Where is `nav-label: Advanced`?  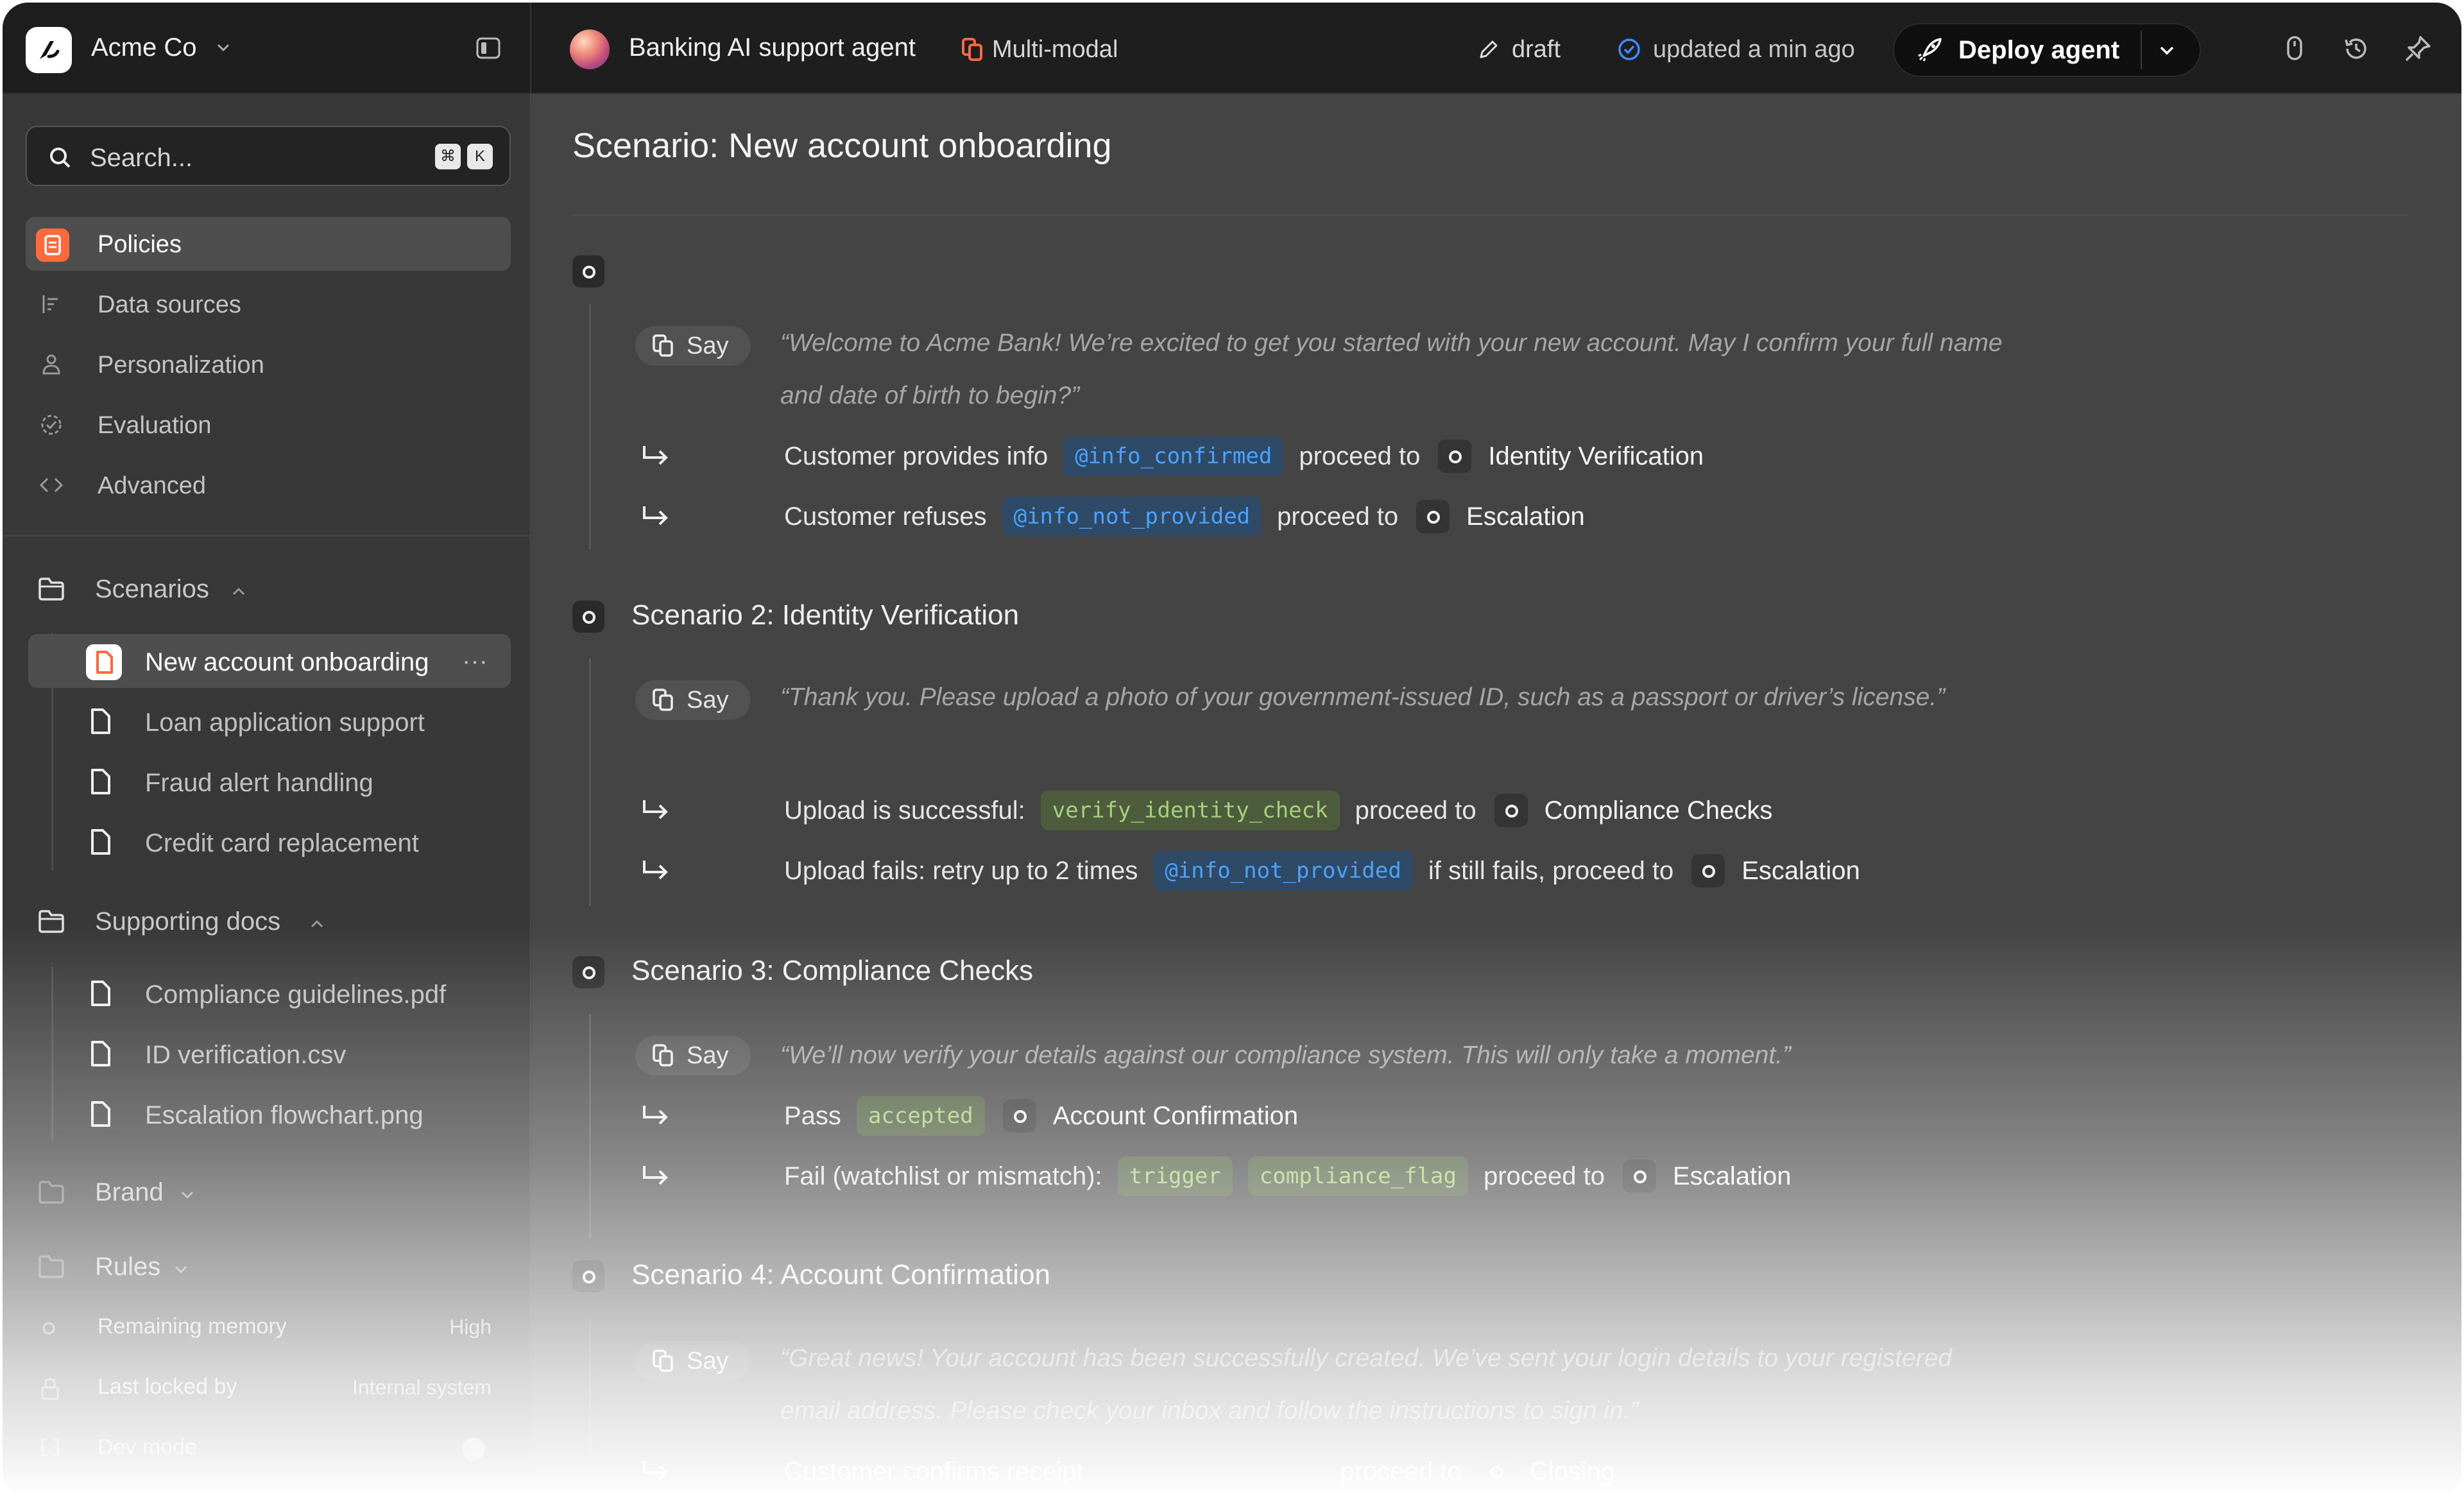
nav-label: Advanced is located at coordinates (153, 485).